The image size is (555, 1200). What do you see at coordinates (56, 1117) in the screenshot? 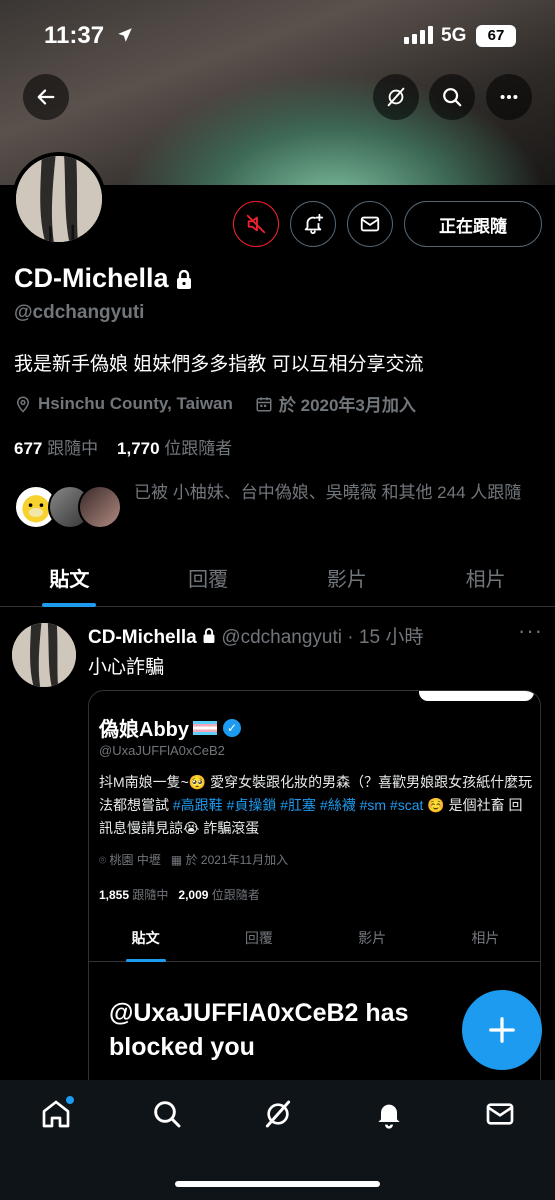
I see `nav-home` at bounding box center [56, 1117].